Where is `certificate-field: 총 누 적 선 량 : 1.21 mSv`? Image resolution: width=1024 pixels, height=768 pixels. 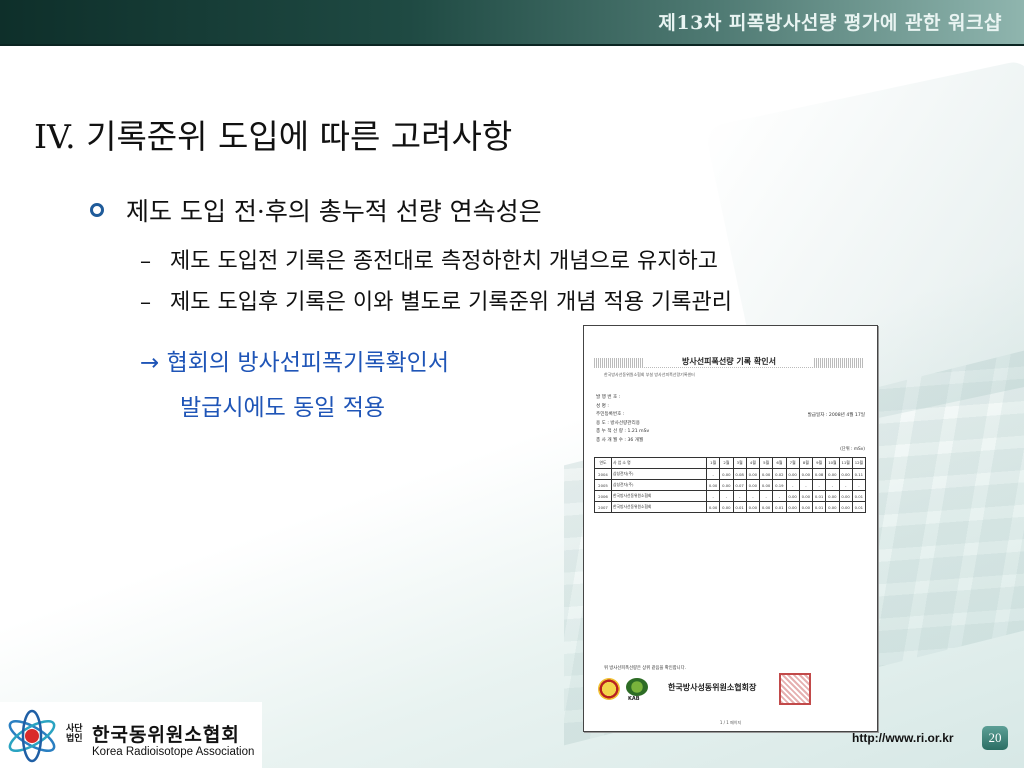 certificate-field: 총 누 적 선 량 : 1.21 mSv is located at coordinates (623, 431).